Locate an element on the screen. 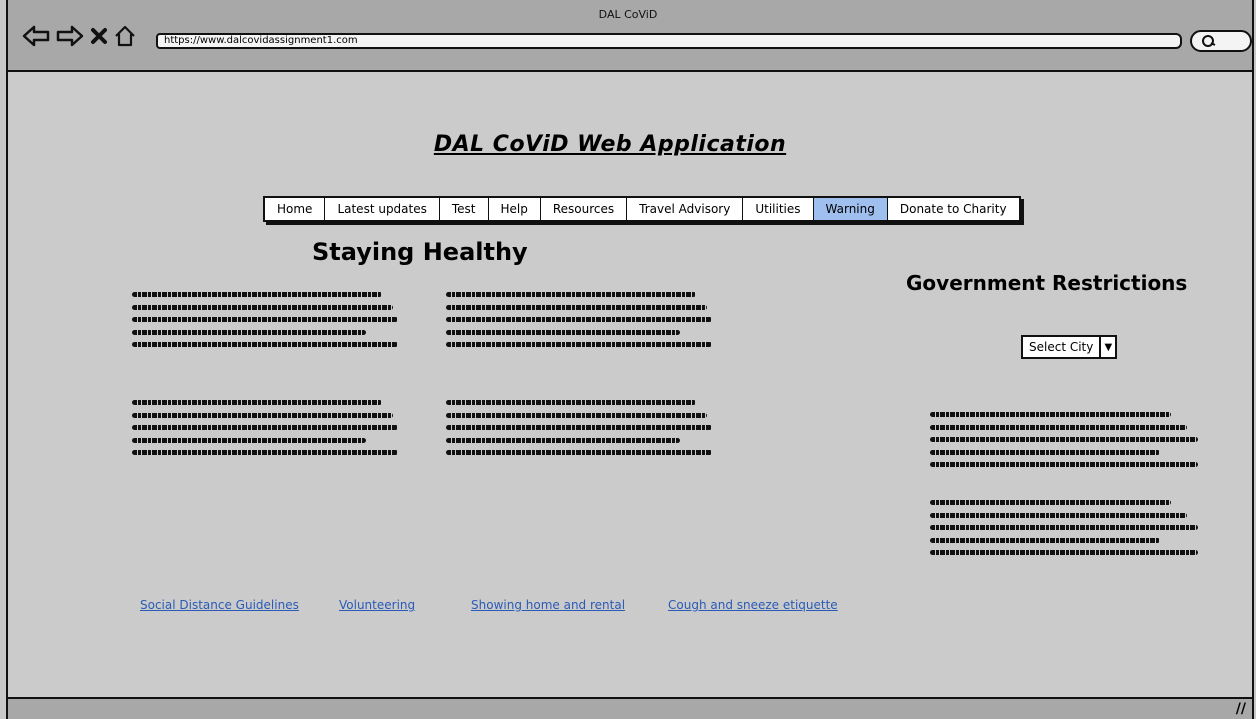  search-icon is located at coordinates (1209, 41).